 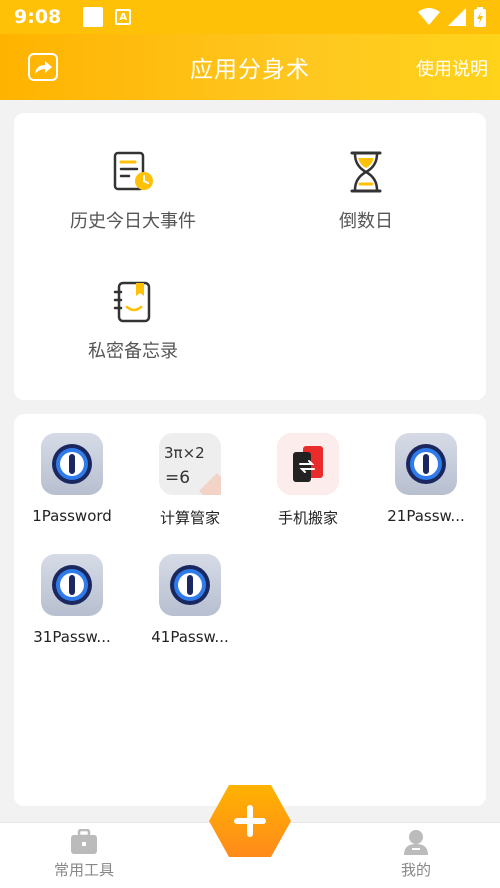 What do you see at coordinates (457, 17) in the screenshot?
I see `signal-icon` at bounding box center [457, 17].